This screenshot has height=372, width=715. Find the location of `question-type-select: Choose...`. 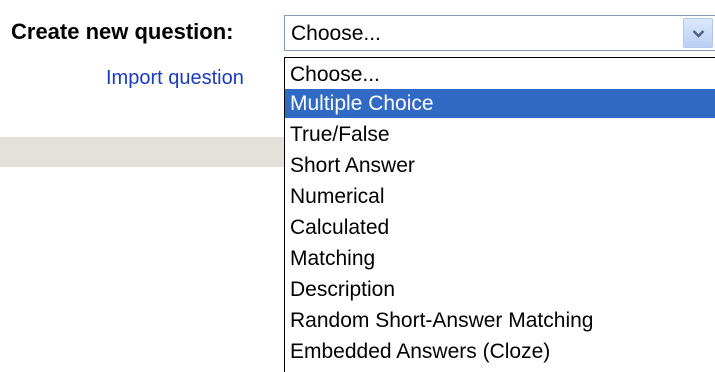

question-type-select: Choose... is located at coordinates (499, 33).